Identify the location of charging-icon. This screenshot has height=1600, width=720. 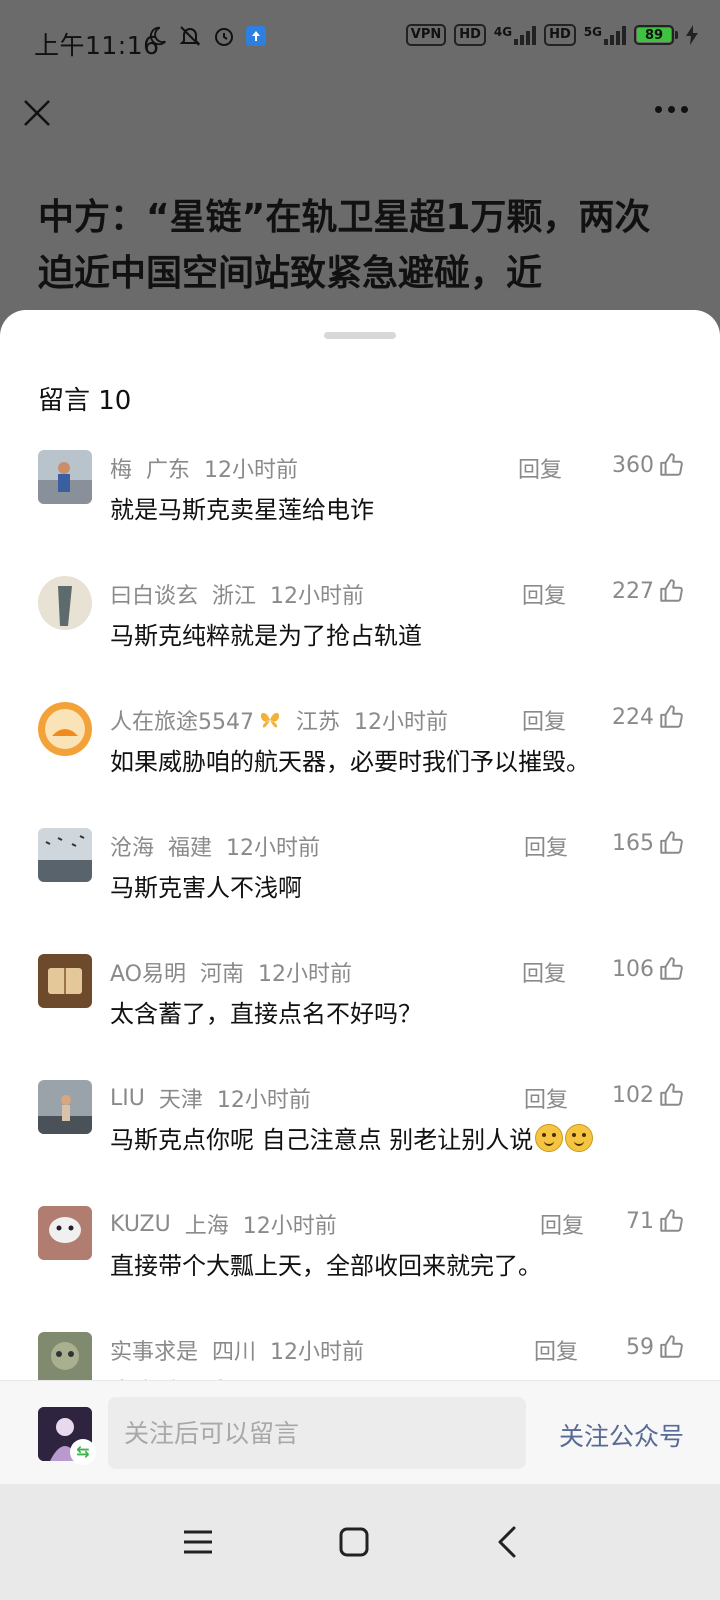
(692, 35).